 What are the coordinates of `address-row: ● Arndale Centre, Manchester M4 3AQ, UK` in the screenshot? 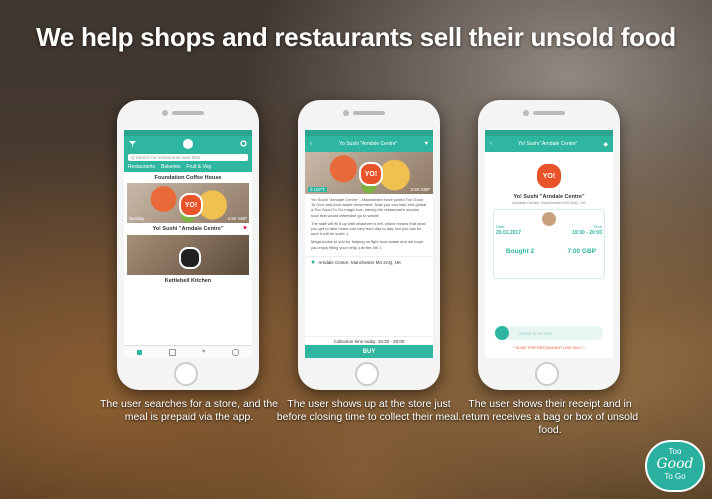 It's located at (369, 261).